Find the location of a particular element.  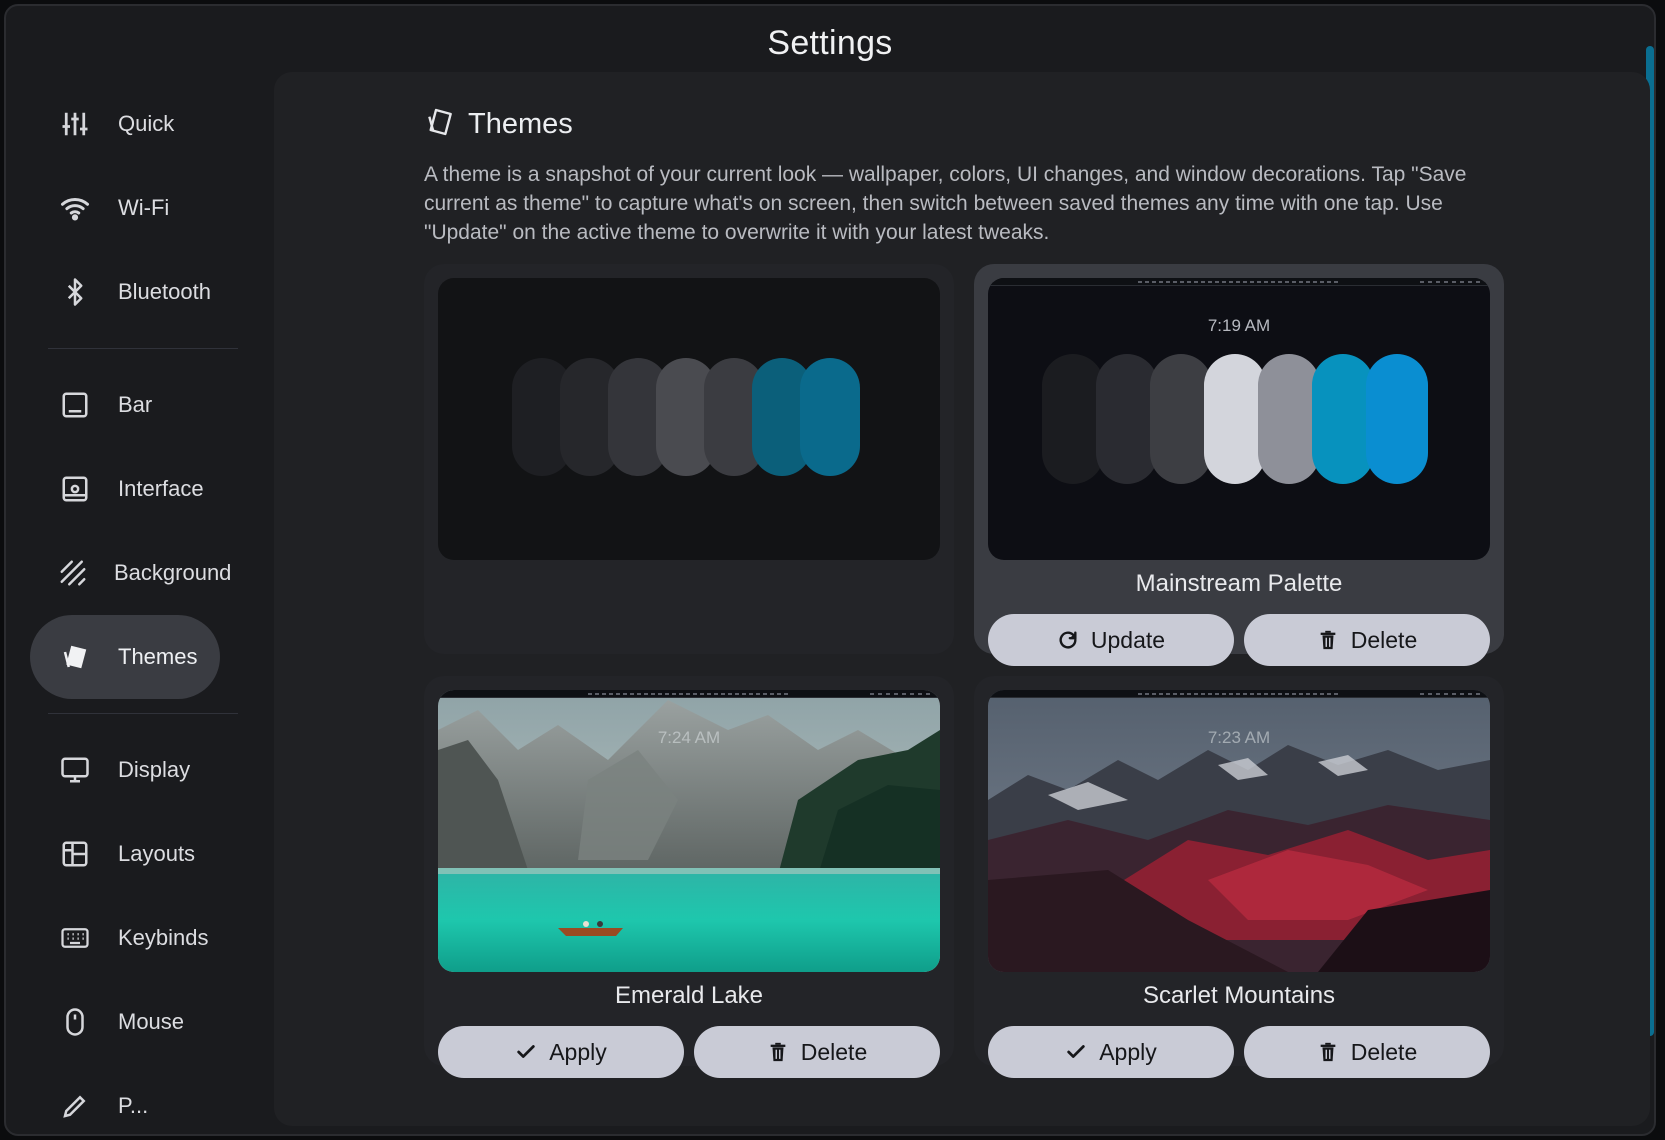

sidebar-item-bar: Bar is located at coordinates (125, 405).